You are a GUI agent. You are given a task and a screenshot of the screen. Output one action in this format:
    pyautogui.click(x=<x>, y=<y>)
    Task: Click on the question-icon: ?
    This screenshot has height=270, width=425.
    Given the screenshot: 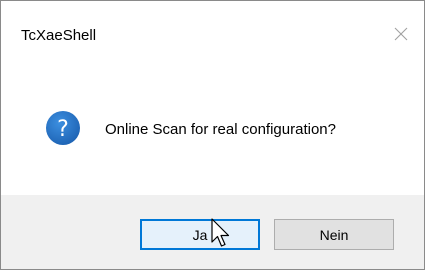 What is the action you would take?
    pyautogui.click(x=63, y=128)
    